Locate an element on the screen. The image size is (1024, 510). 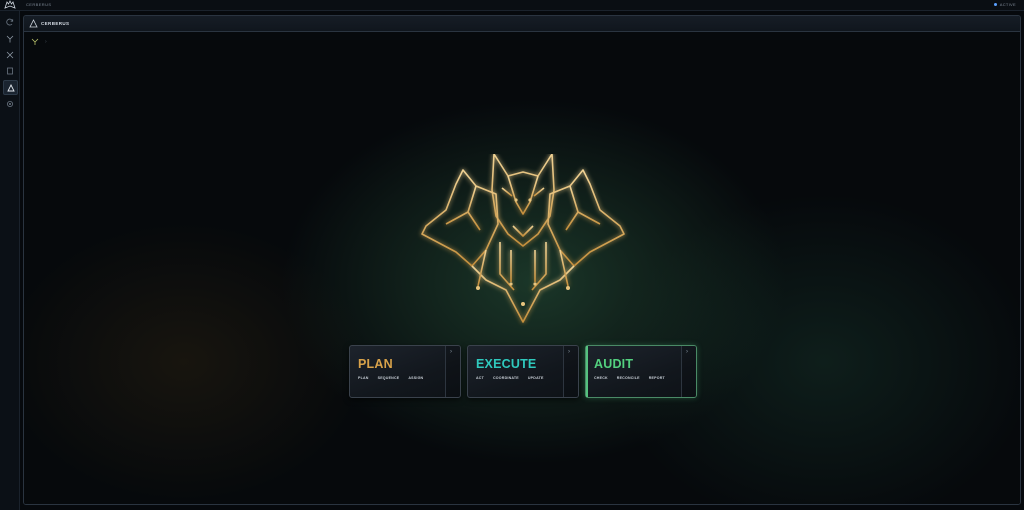
tools-icon is located at coordinates (9, 54).